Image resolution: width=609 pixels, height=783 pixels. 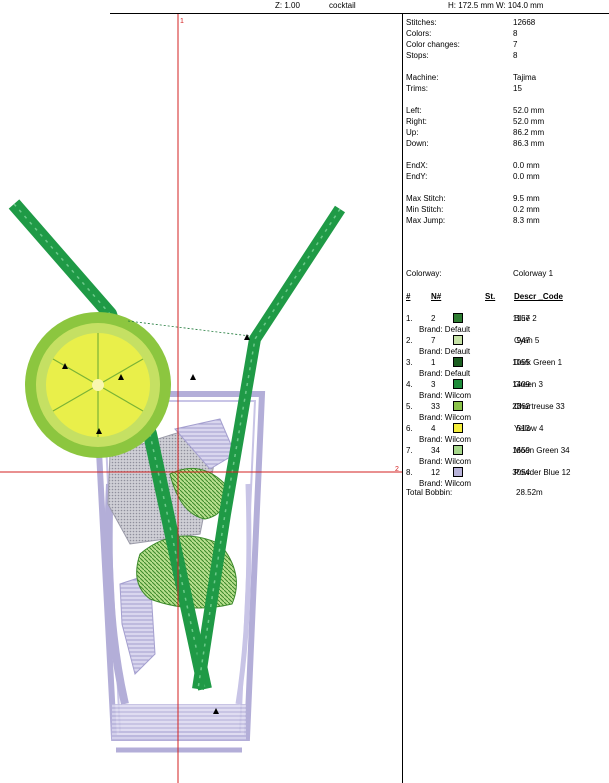 What do you see at coordinates (506, 412) in the screenshot?
I see `color-row: 5. 33 2862 Chartreuse 33 Brand: Wilcom` at bounding box center [506, 412].